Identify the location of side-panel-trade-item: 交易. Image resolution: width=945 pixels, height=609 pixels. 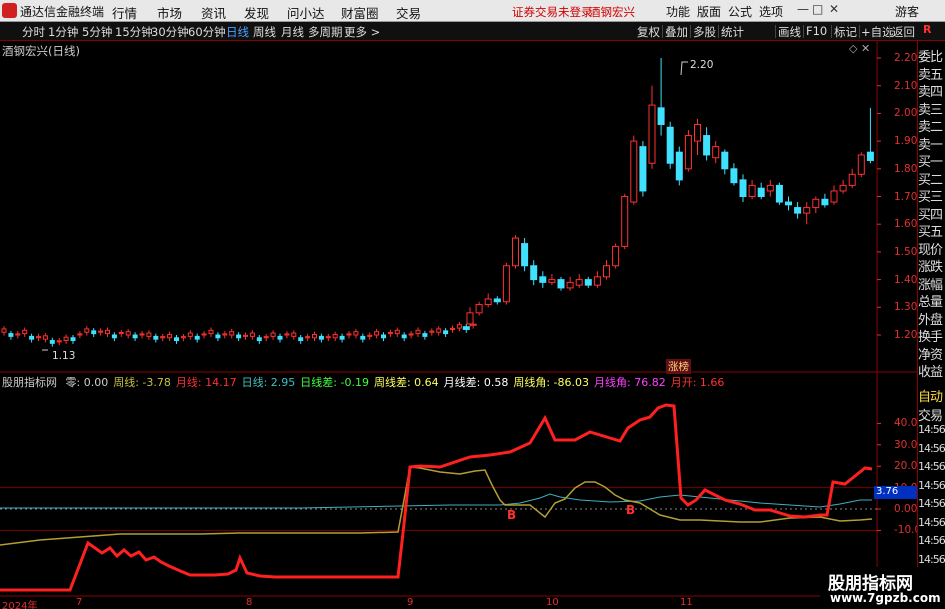
(930, 414).